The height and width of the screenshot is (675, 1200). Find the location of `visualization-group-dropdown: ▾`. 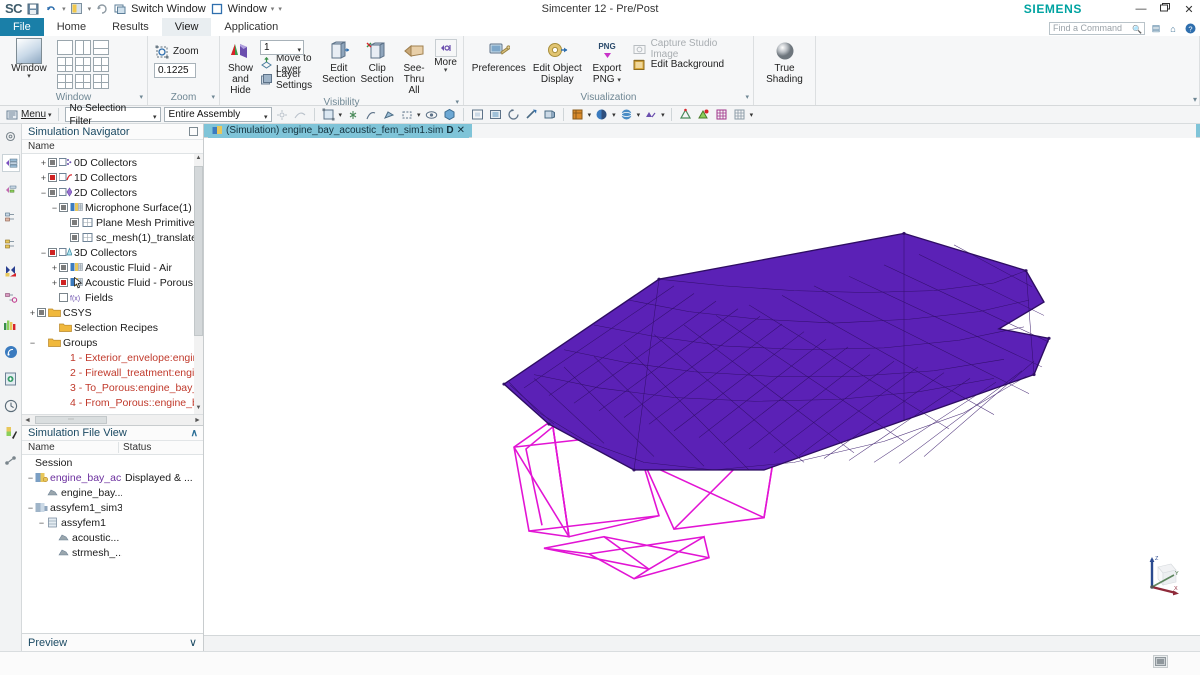

visualization-group-dropdown: ▾ is located at coordinates (747, 98).